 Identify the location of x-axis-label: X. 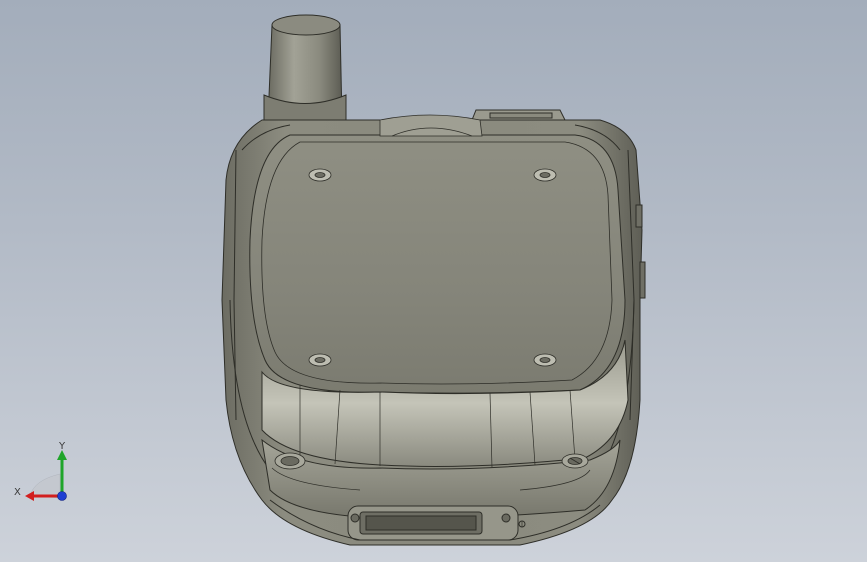
(17, 492).